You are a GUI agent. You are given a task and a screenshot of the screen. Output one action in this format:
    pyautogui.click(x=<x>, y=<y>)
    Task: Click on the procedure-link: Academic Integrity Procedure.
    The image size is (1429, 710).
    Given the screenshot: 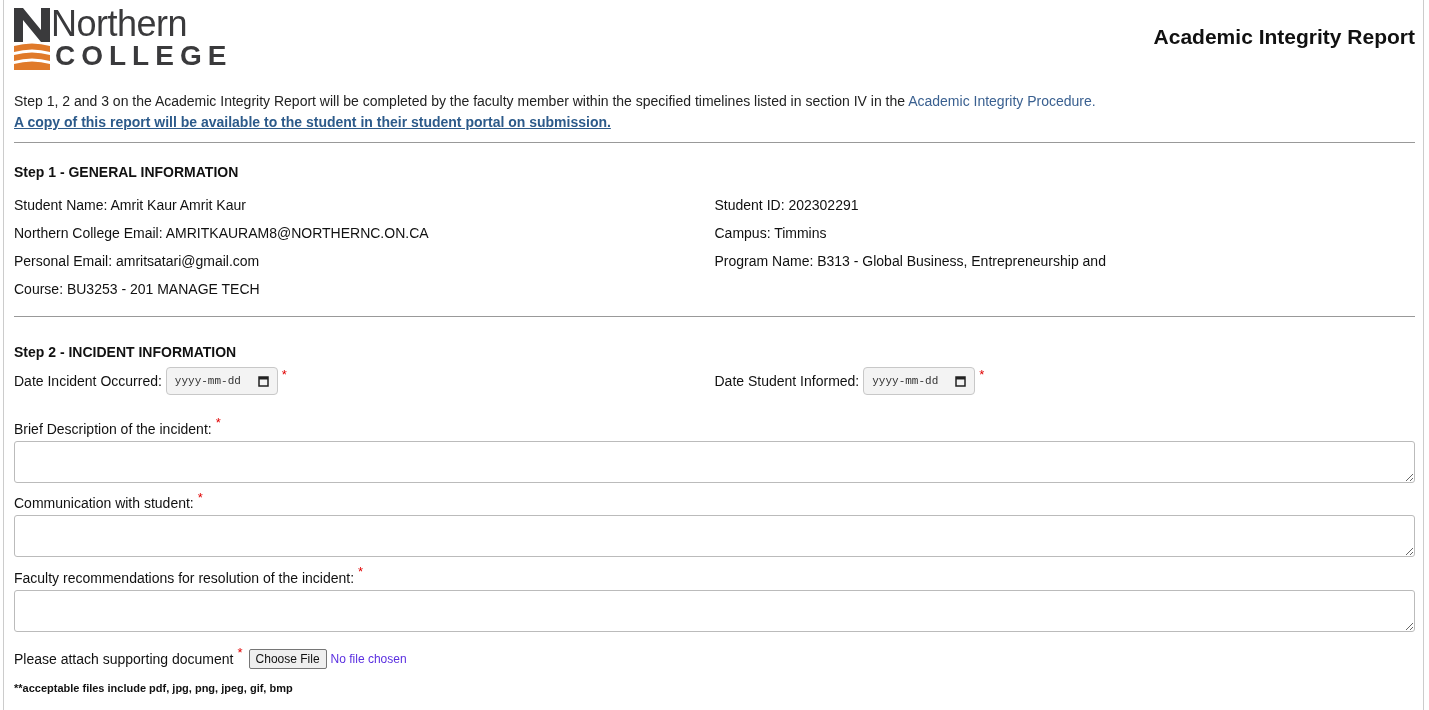 What is the action you would take?
    pyautogui.click(x=1002, y=101)
    